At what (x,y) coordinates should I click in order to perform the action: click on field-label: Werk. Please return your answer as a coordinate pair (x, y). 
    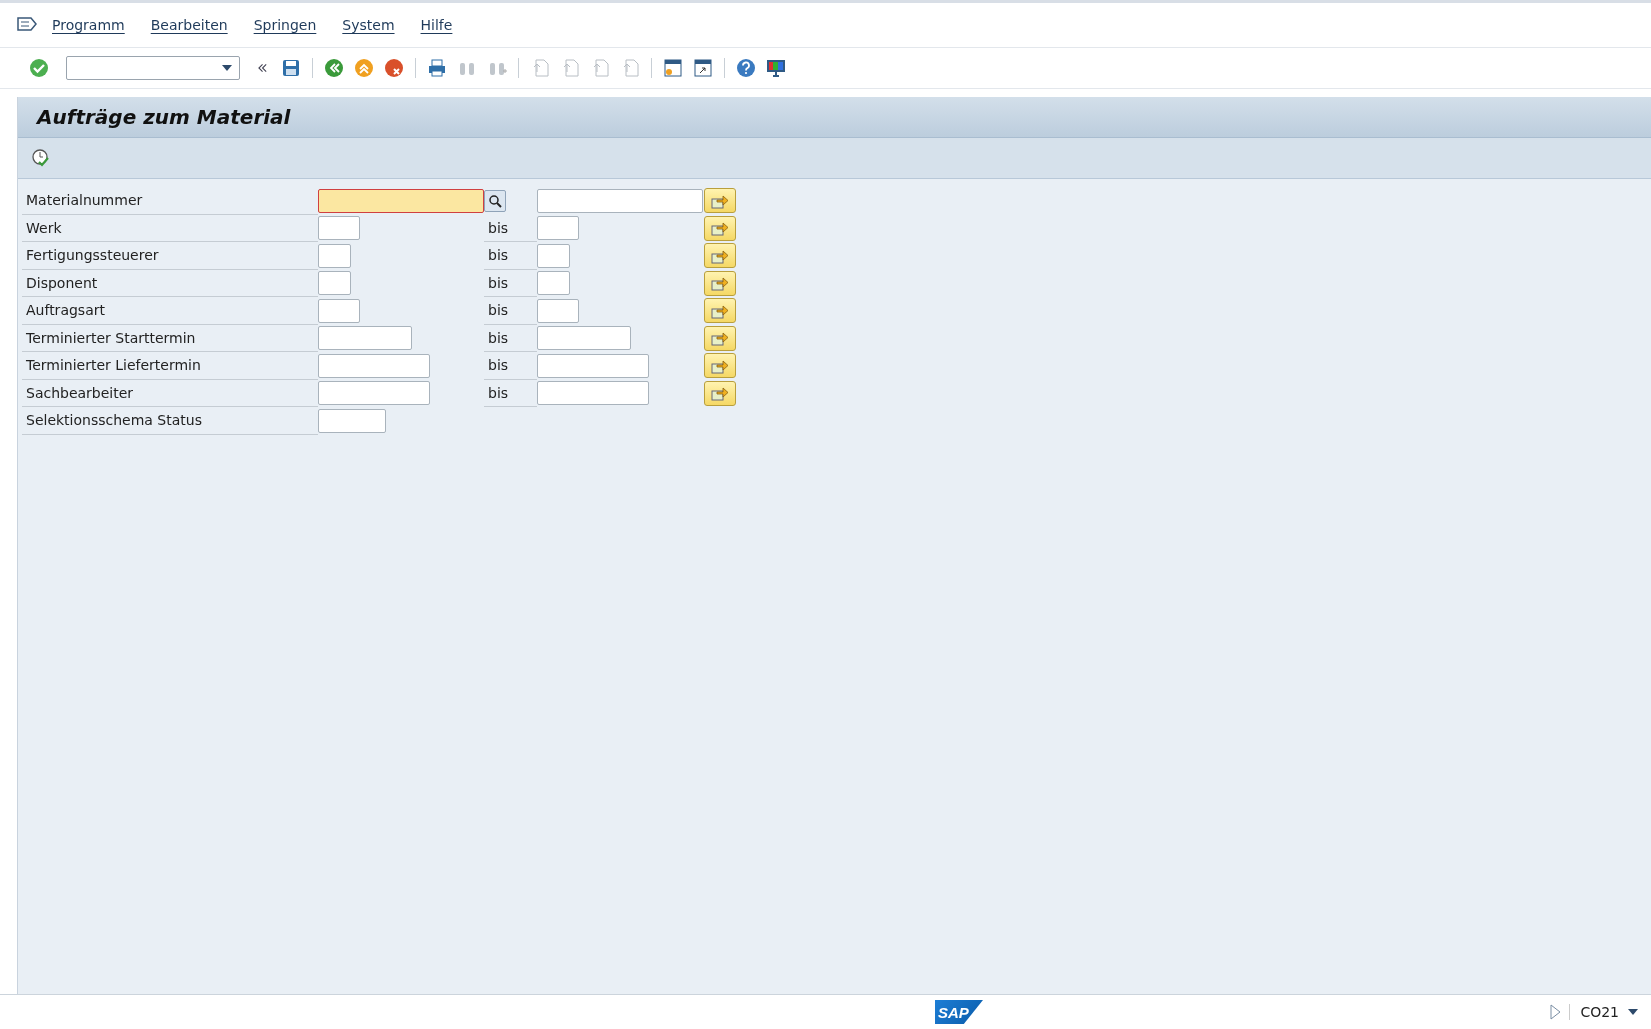
    Looking at the image, I should click on (170, 228).